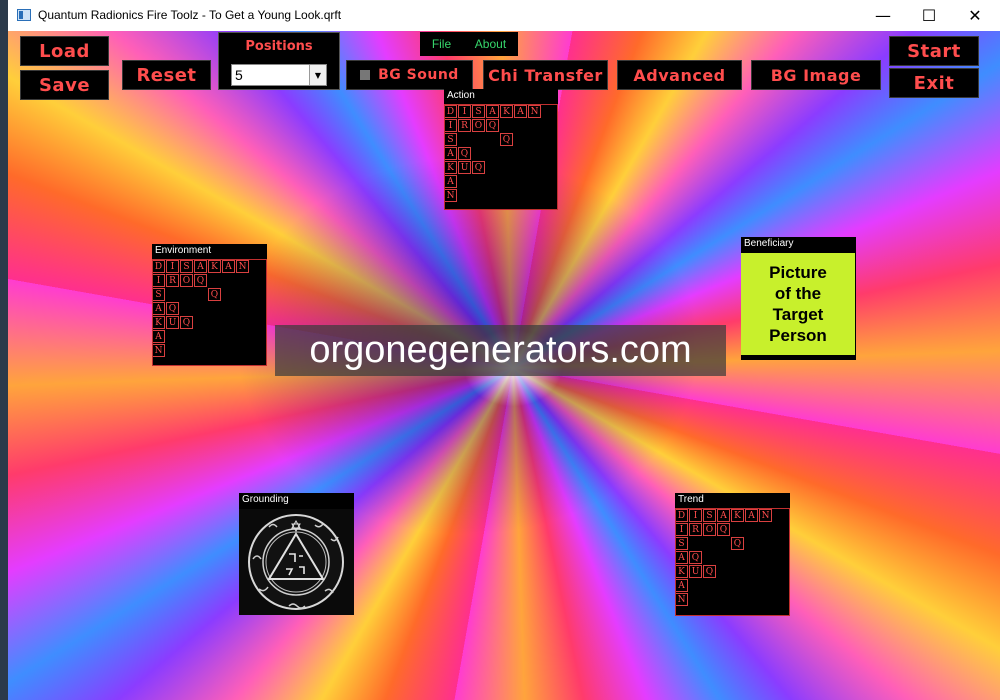  Describe the element at coordinates (365, 75) in the screenshot. I see `checkbox-icon` at that location.